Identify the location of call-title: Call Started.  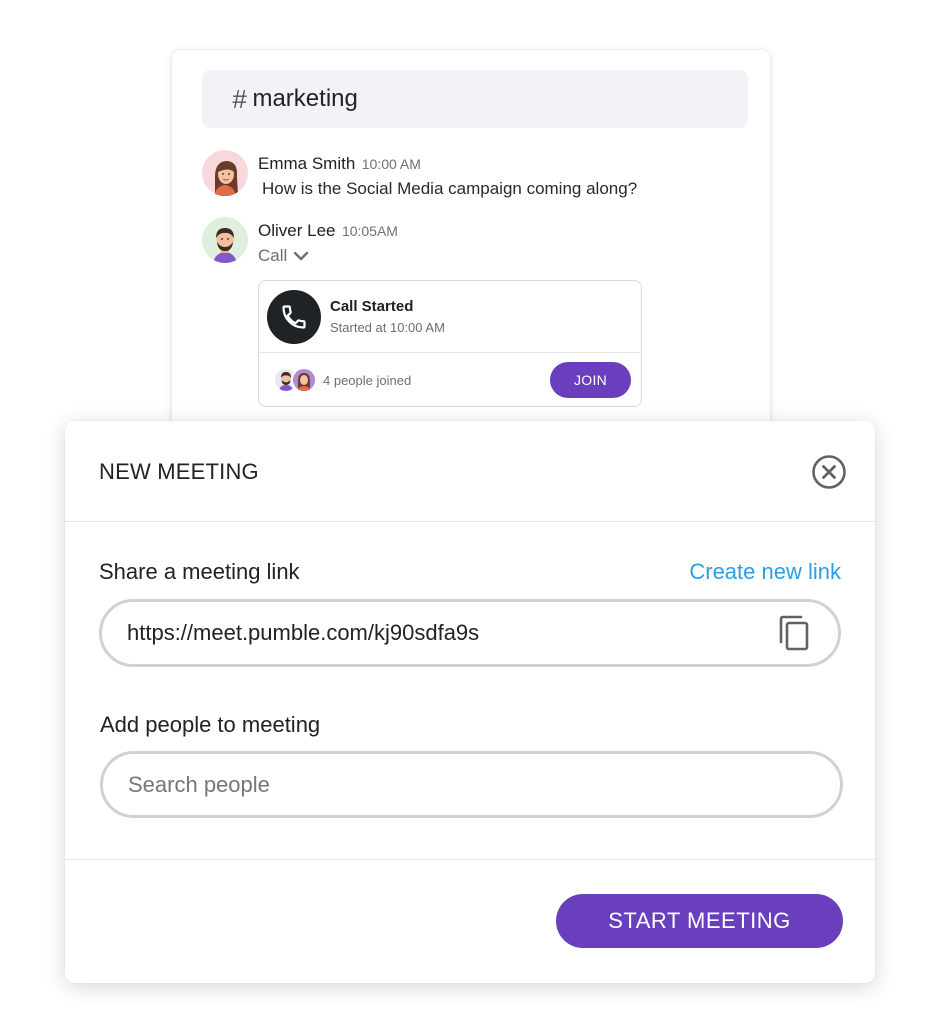
(372, 306).